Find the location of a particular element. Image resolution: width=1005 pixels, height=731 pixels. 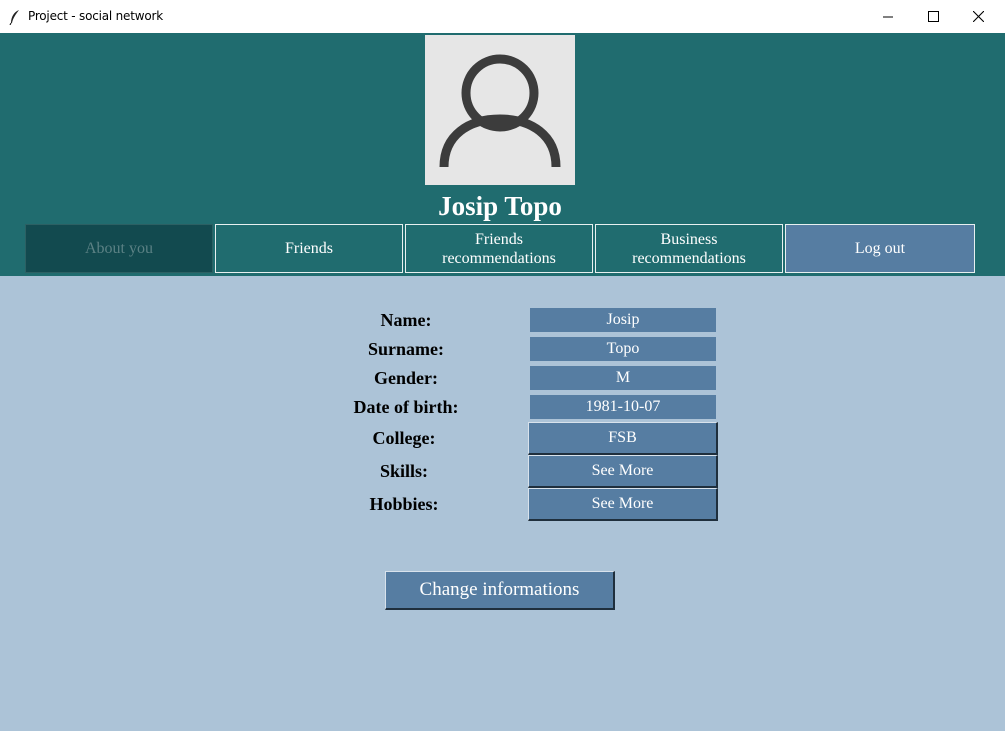

minimize-icon is located at coordinates (888, 16).